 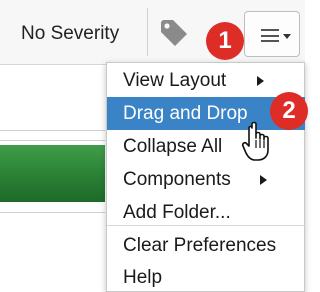 What do you see at coordinates (206, 276) in the screenshot?
I see `menu-item-help: Help` at bounding box center [206, 276].